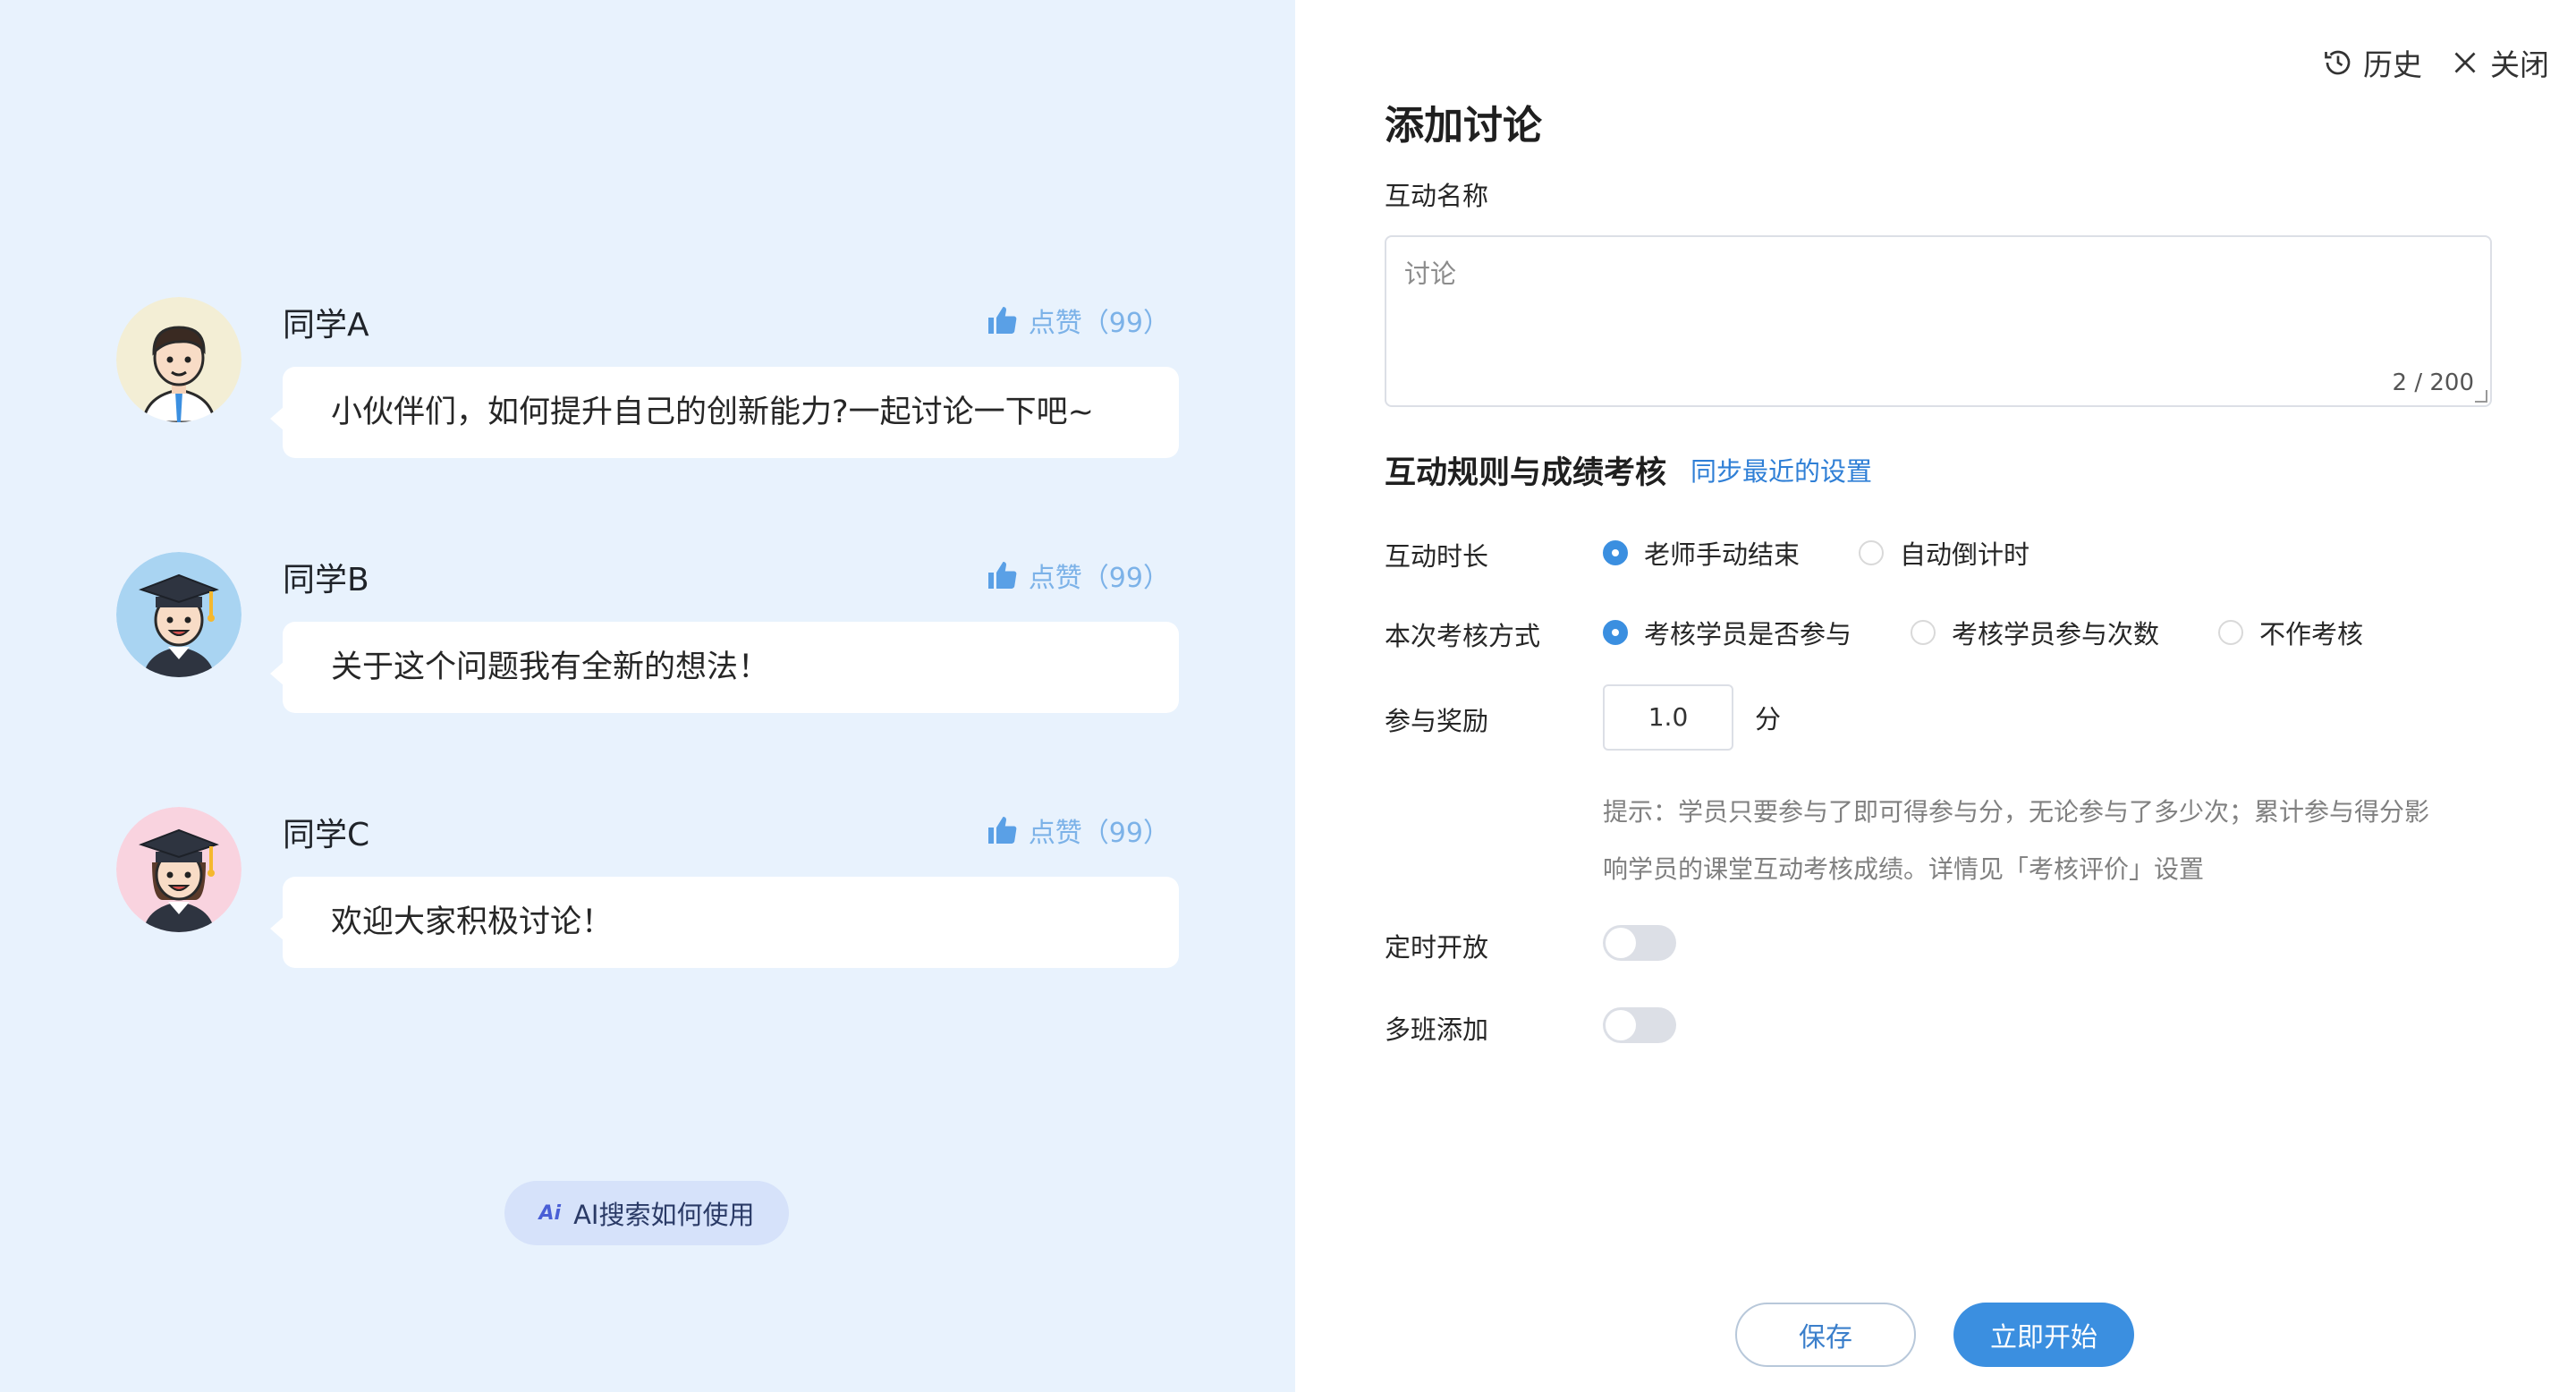 The width and height of the screenshot is (2576, 1392). I want to click on resize-handle, so click(2481, 396).